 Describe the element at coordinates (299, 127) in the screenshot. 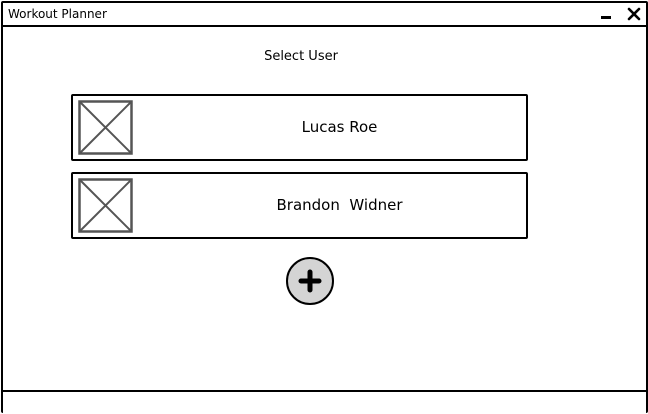

I see `user-card-lucas-roe: Lucas Roe` at that location.